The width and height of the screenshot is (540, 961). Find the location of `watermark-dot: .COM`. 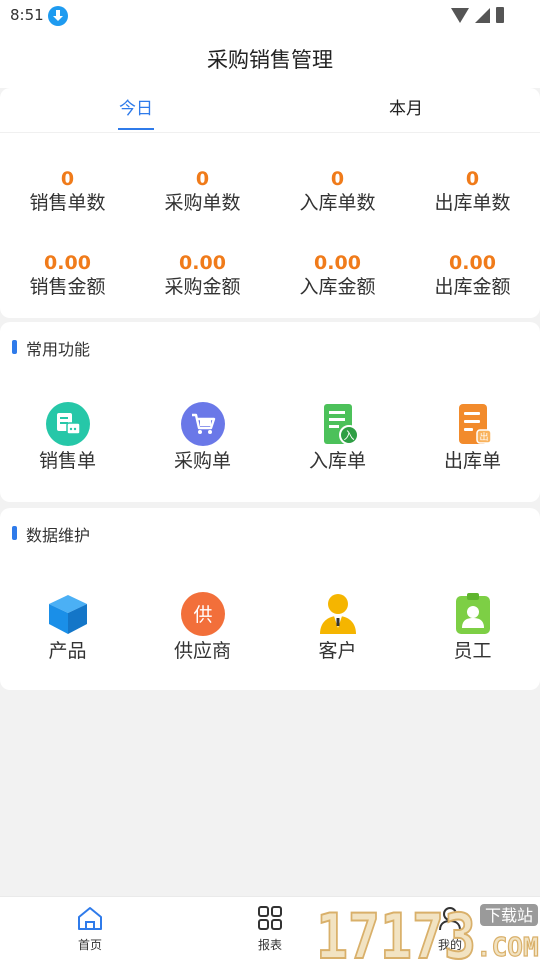

watermark-dot: .COM is located at coordinates (507, 946).